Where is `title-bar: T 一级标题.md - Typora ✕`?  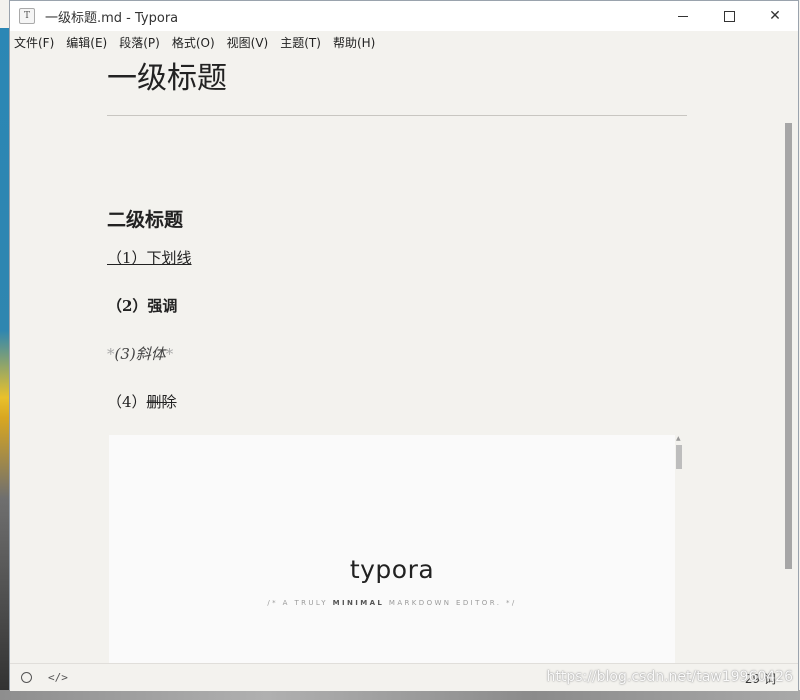 title-bar: T 一级标题.md - Typora ✕ is located at coordinates (404, 16).